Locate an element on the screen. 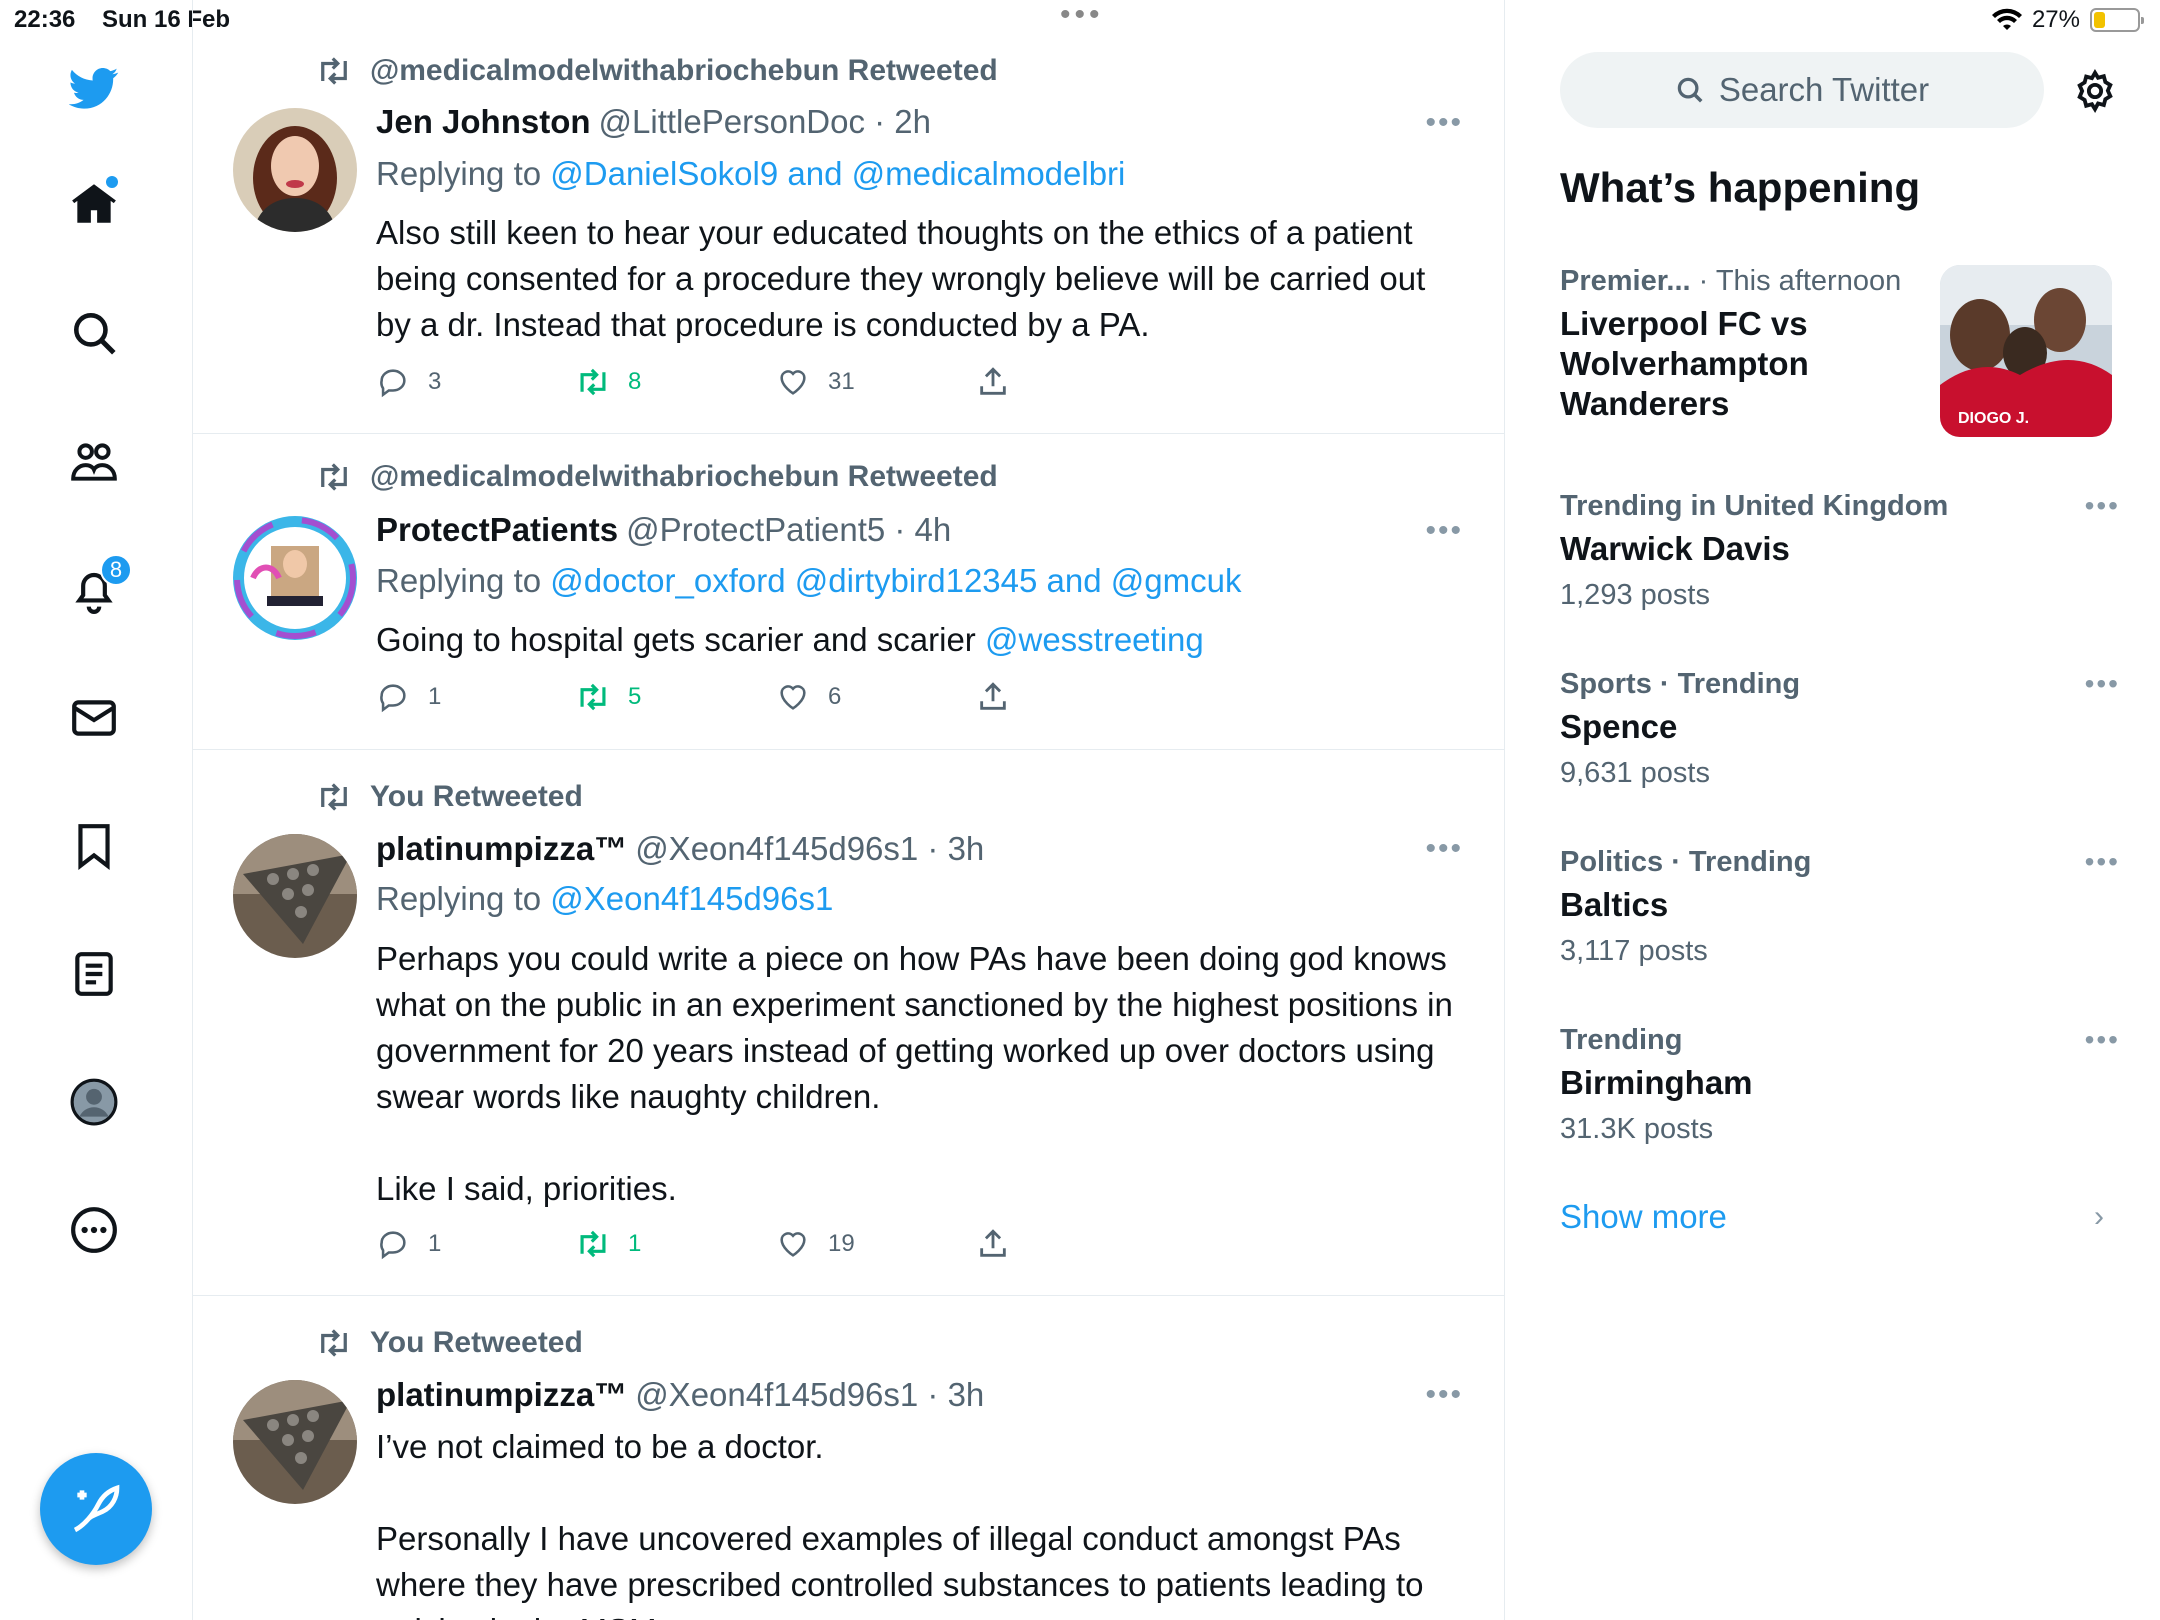 Image resolution: width=2160 pixels, height=1620 pixels. trend-image-text: DIOGO J. is located at coordinates (1993, 418).